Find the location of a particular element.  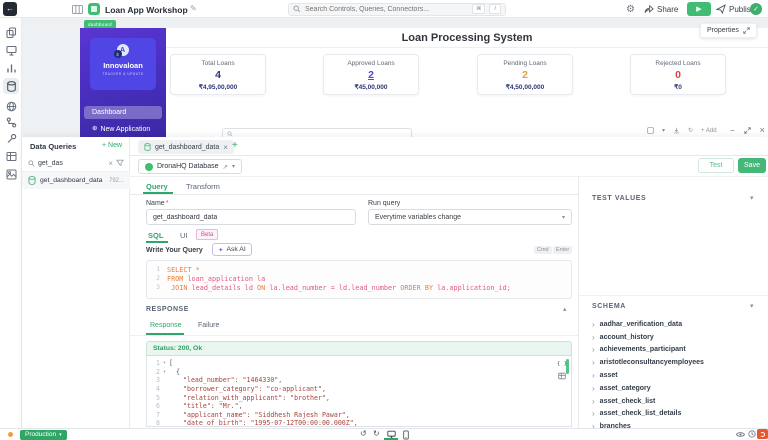

search-icon is located at coordinates (297, 9).